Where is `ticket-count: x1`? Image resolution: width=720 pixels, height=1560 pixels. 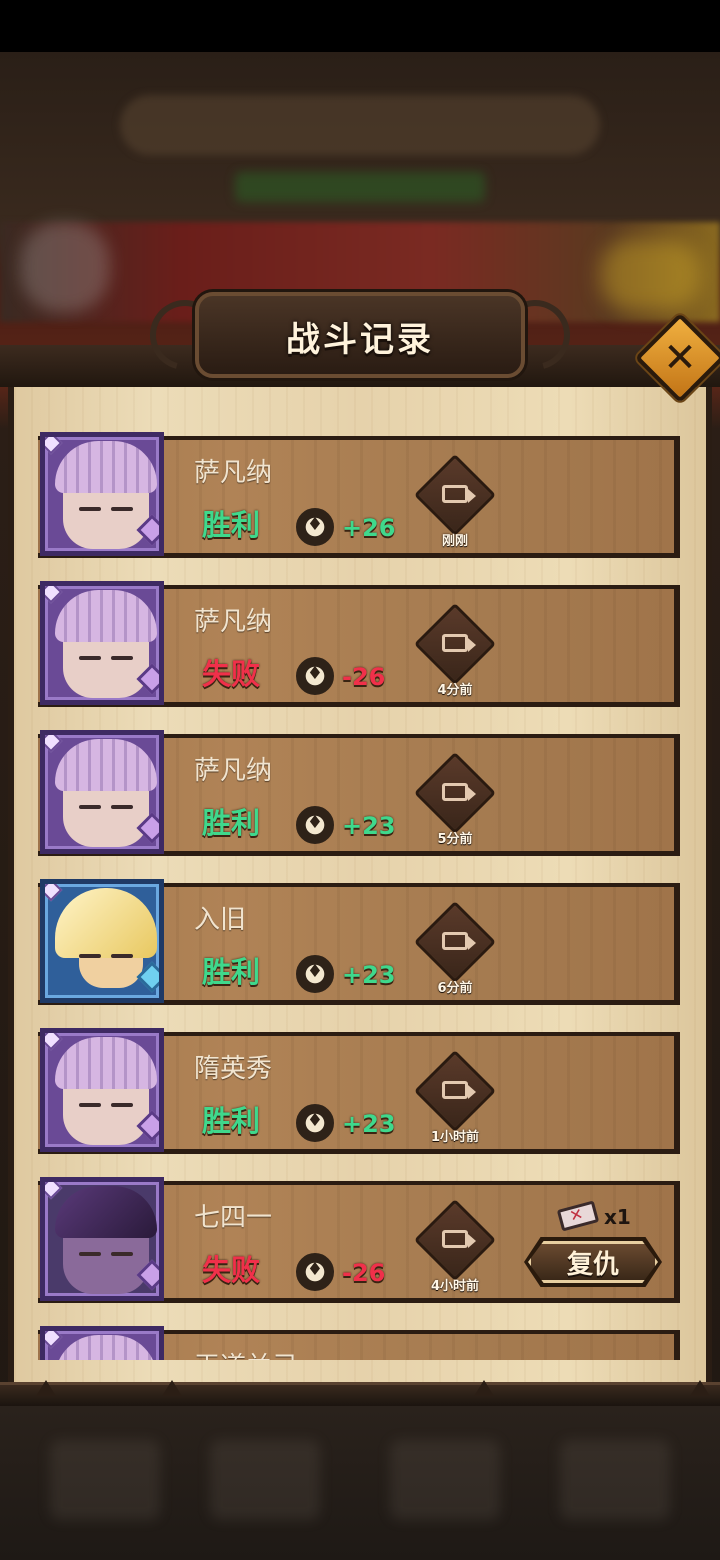
ticket-count: x1 is located at coordinates (617, 1217).